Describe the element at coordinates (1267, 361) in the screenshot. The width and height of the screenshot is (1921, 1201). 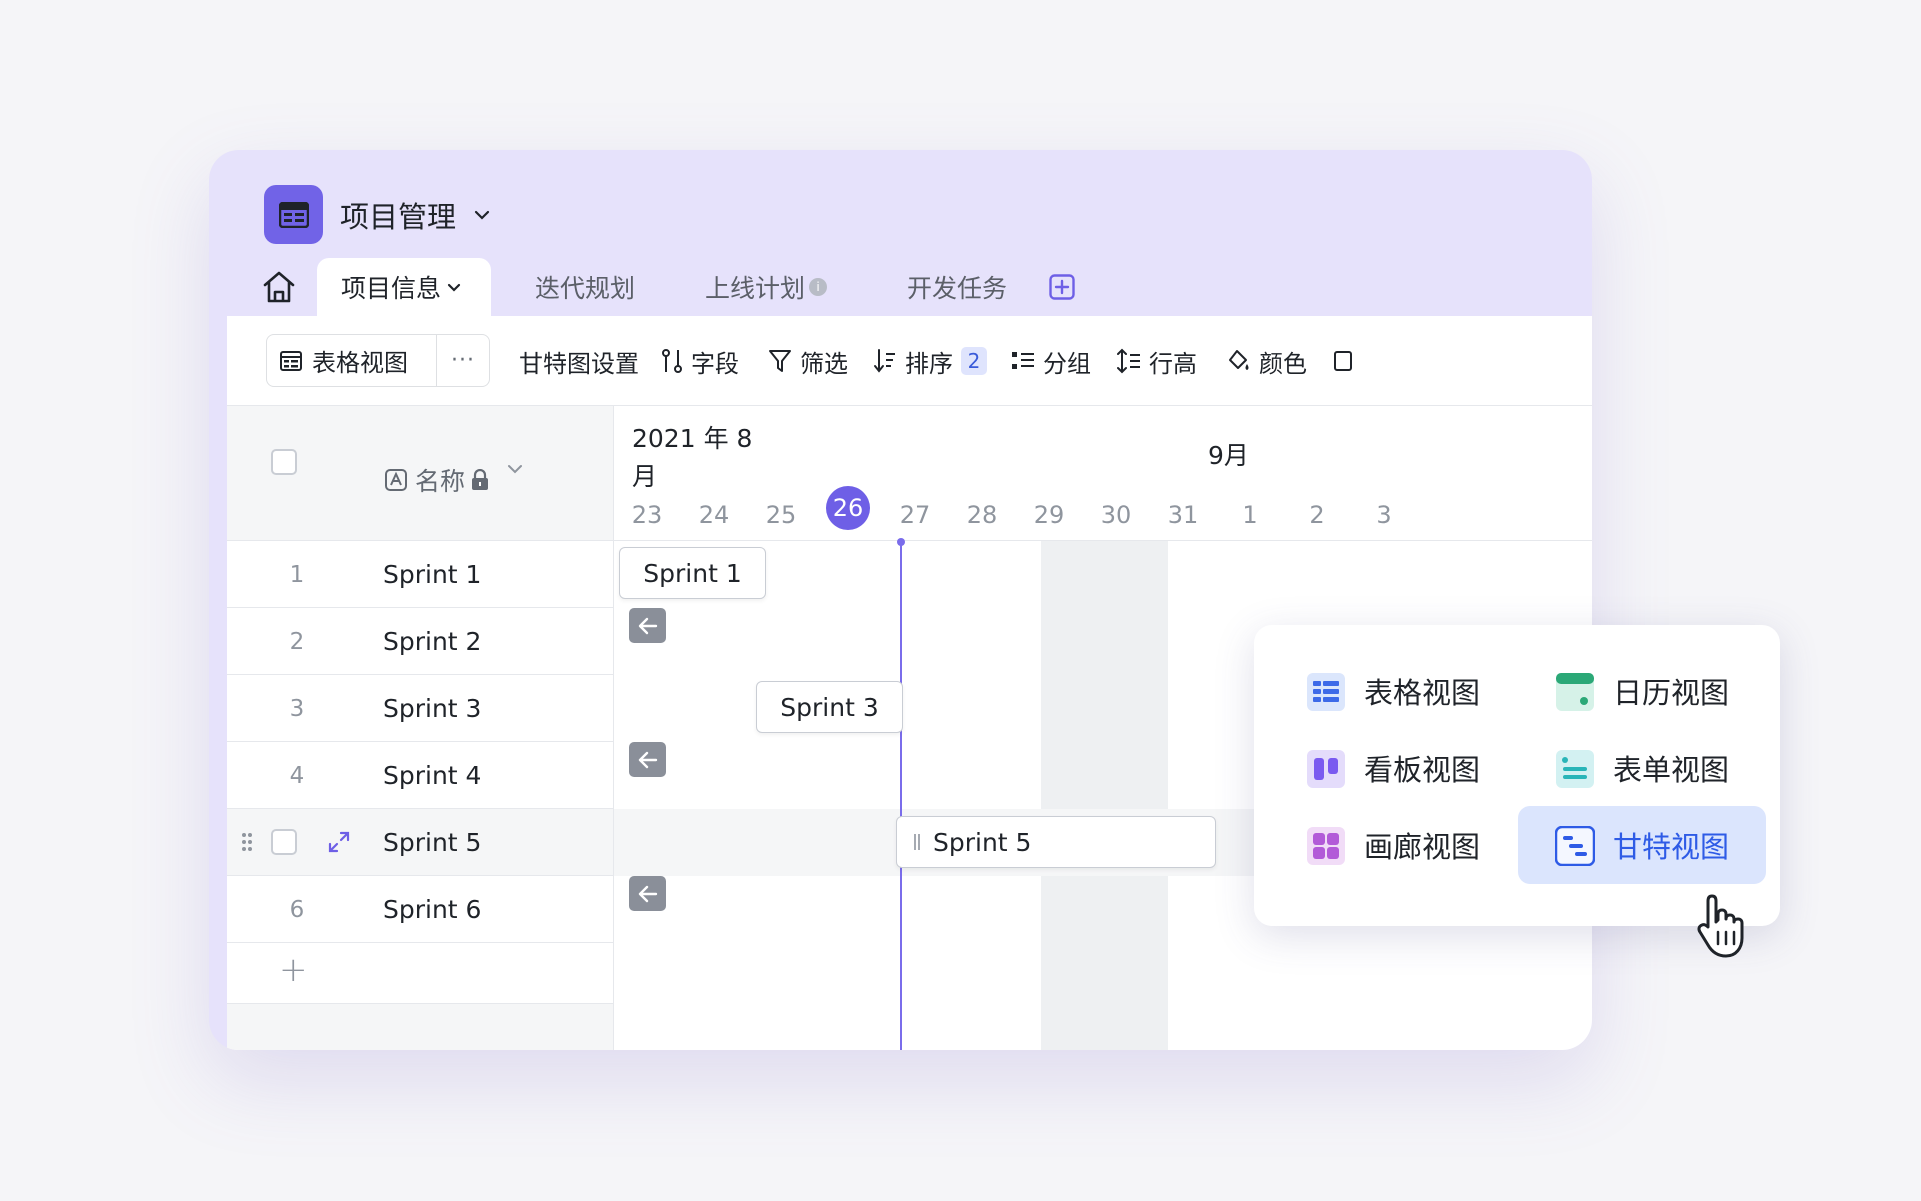
I see `color-button: 颜色` at that location.